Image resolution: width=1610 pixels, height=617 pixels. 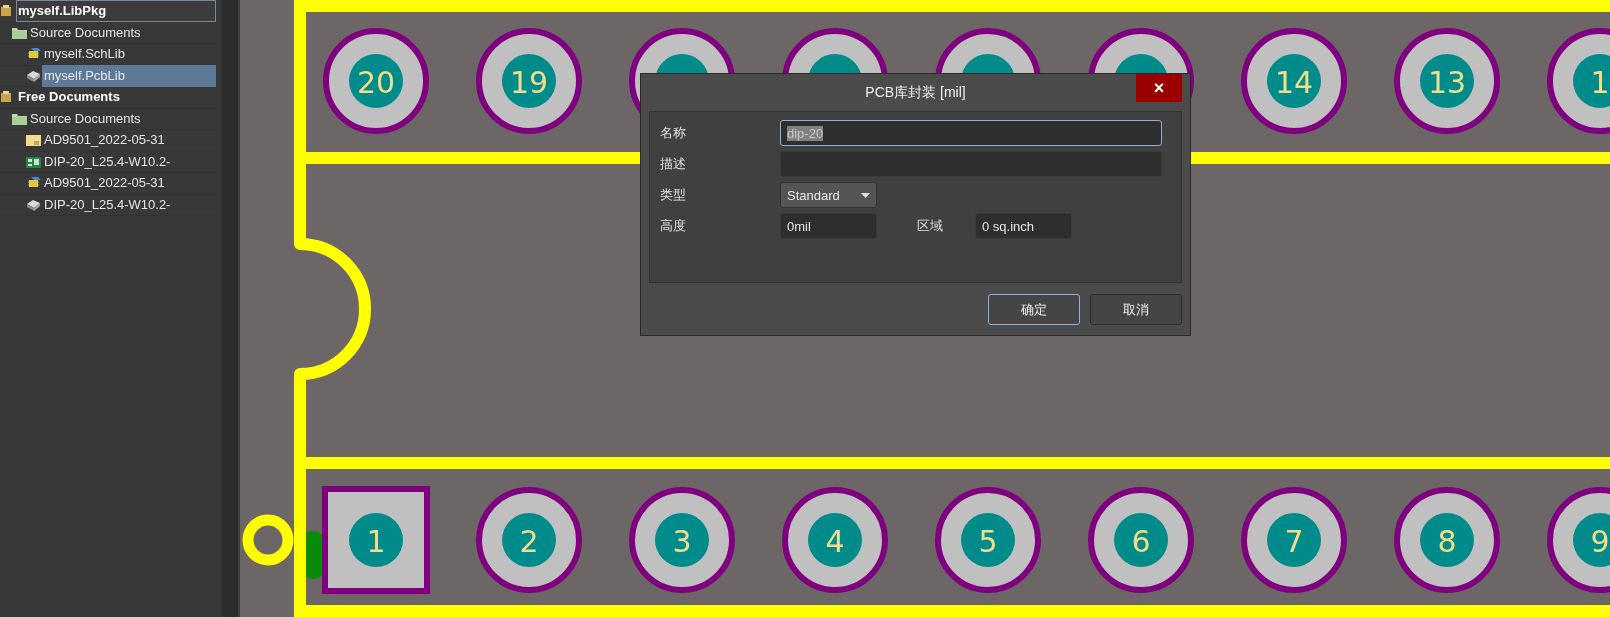 I want to click on pad-number: 8, so click(x=1447, y=541).